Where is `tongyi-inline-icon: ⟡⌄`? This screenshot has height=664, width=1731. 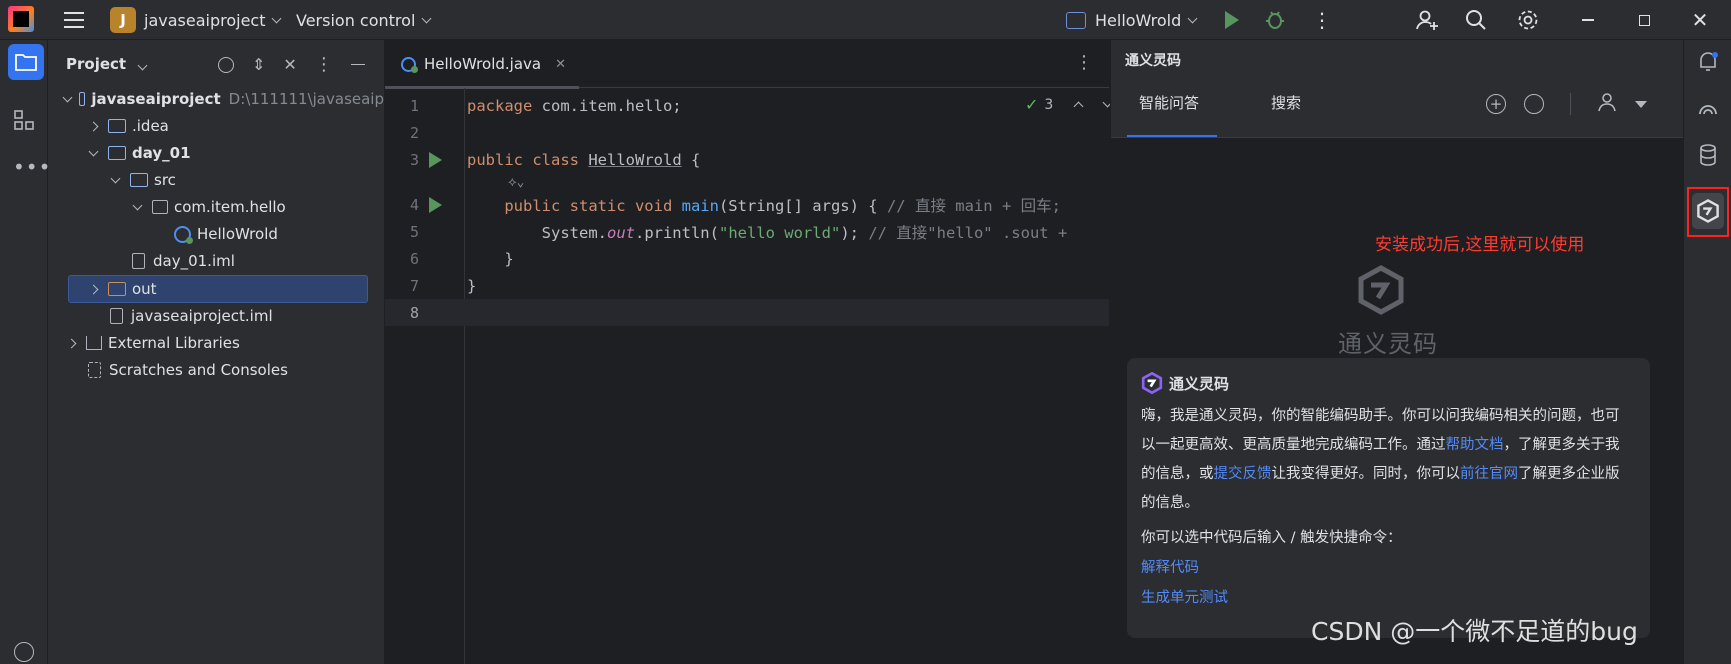
tongyi-inline-icon: ⟡⌄ is located at coordinates (516, 182).